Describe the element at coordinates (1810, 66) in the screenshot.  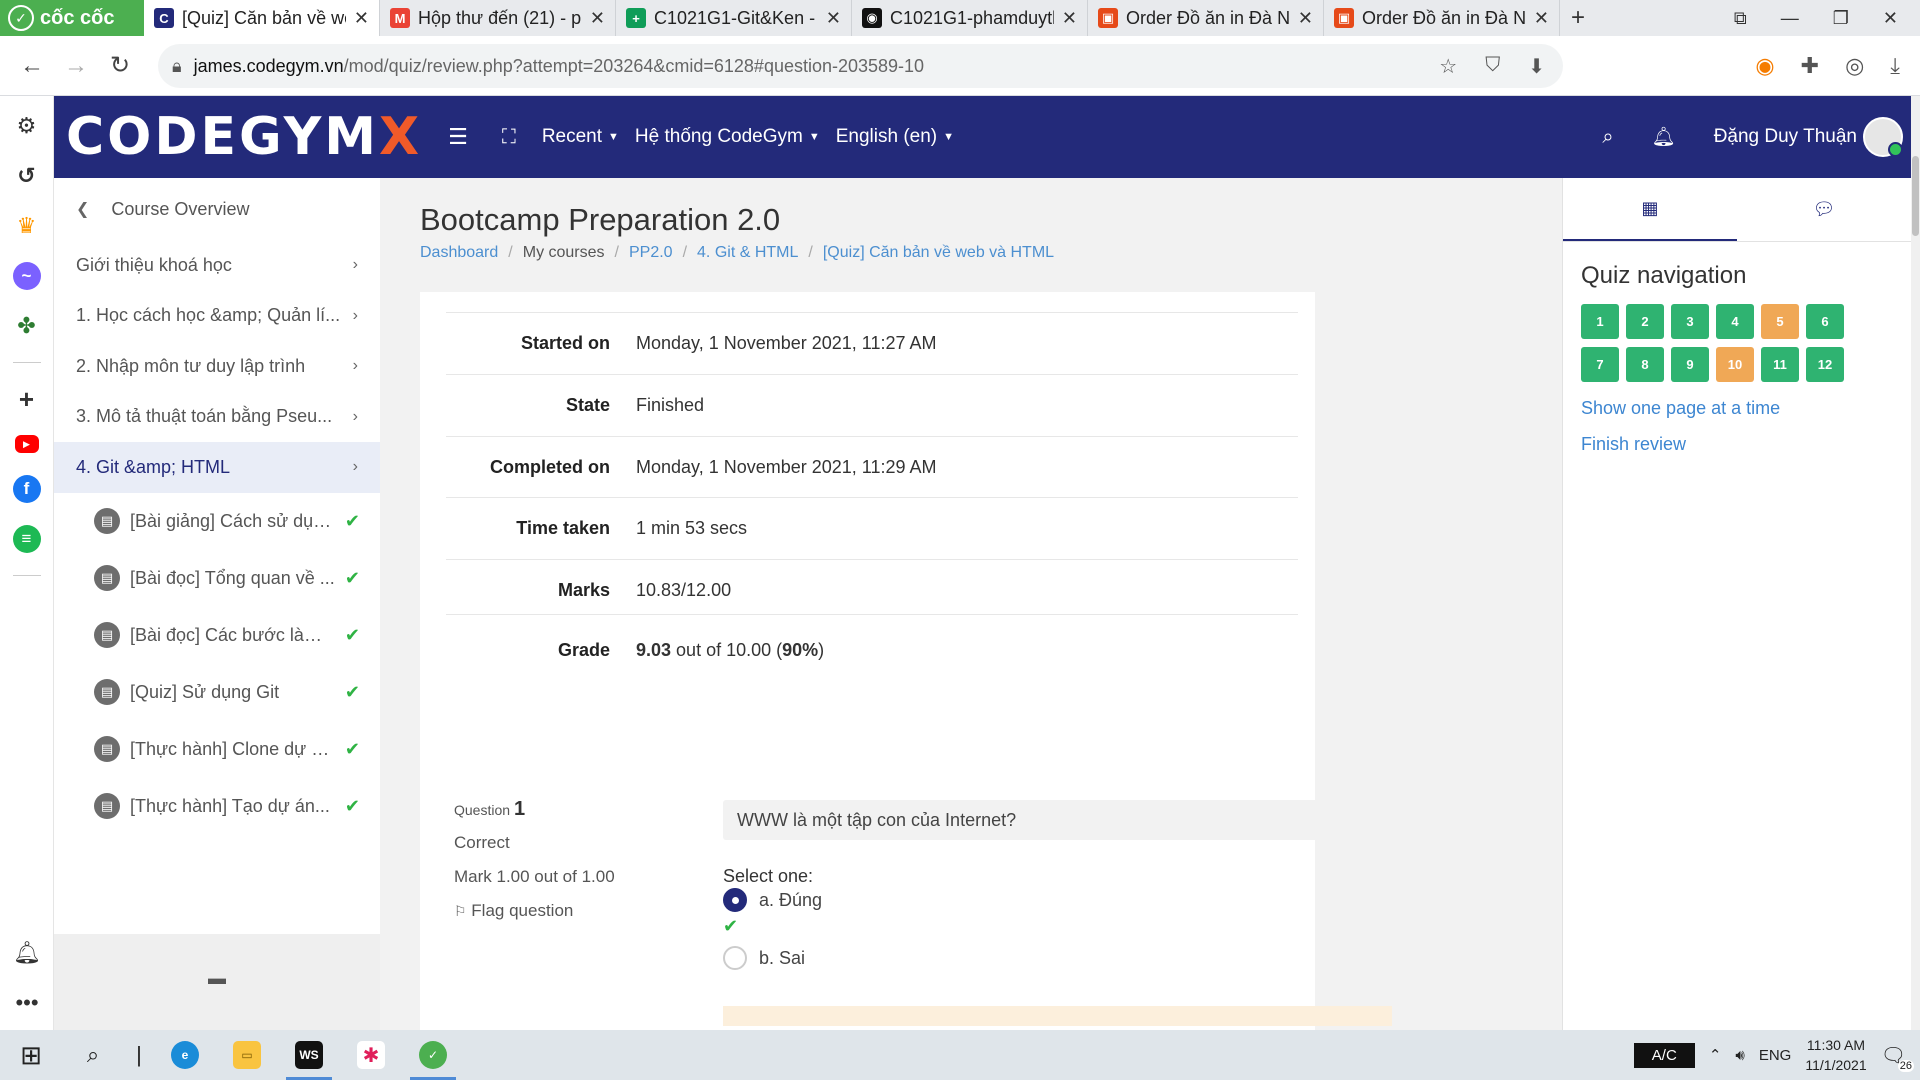
I see `puzzle-icon: ✚` at that location.